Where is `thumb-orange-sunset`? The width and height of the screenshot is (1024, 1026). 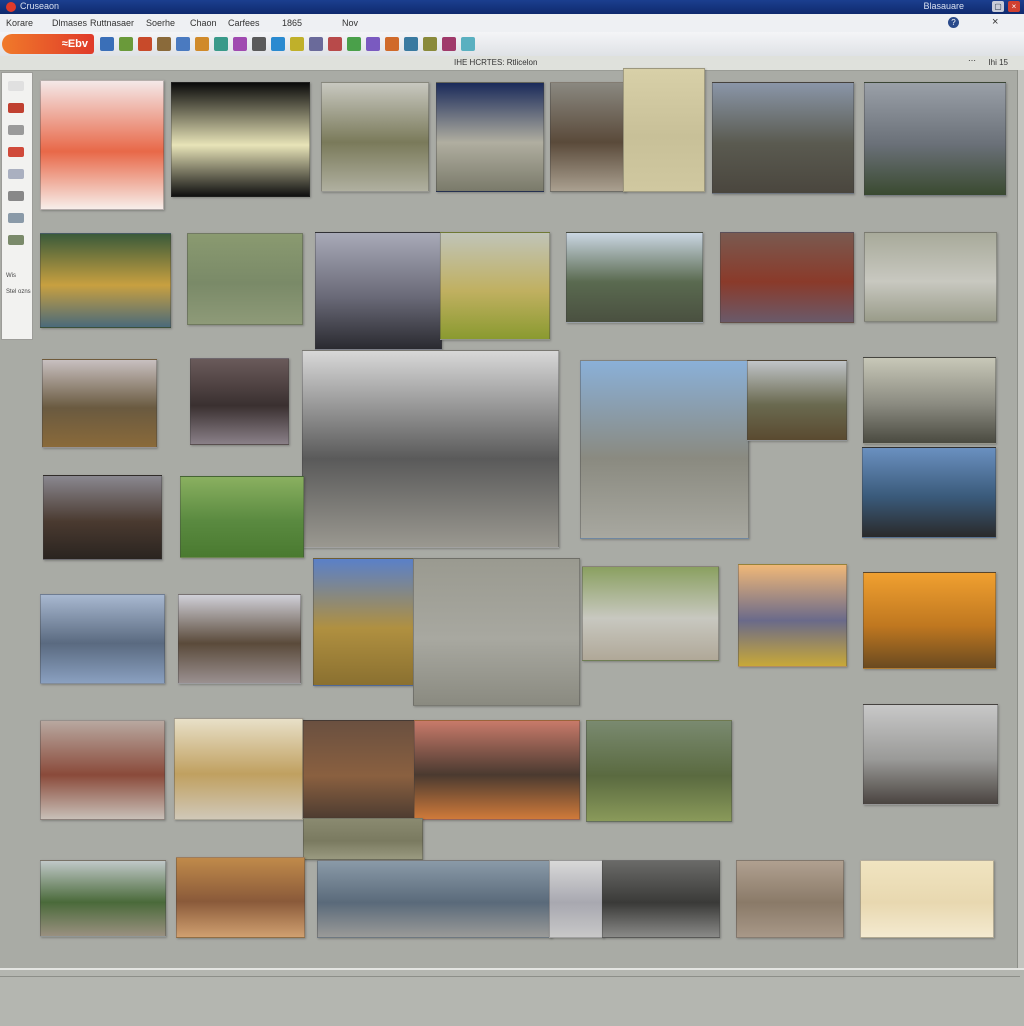 thumb-orange-sunset is located at coordinates (929, 620).